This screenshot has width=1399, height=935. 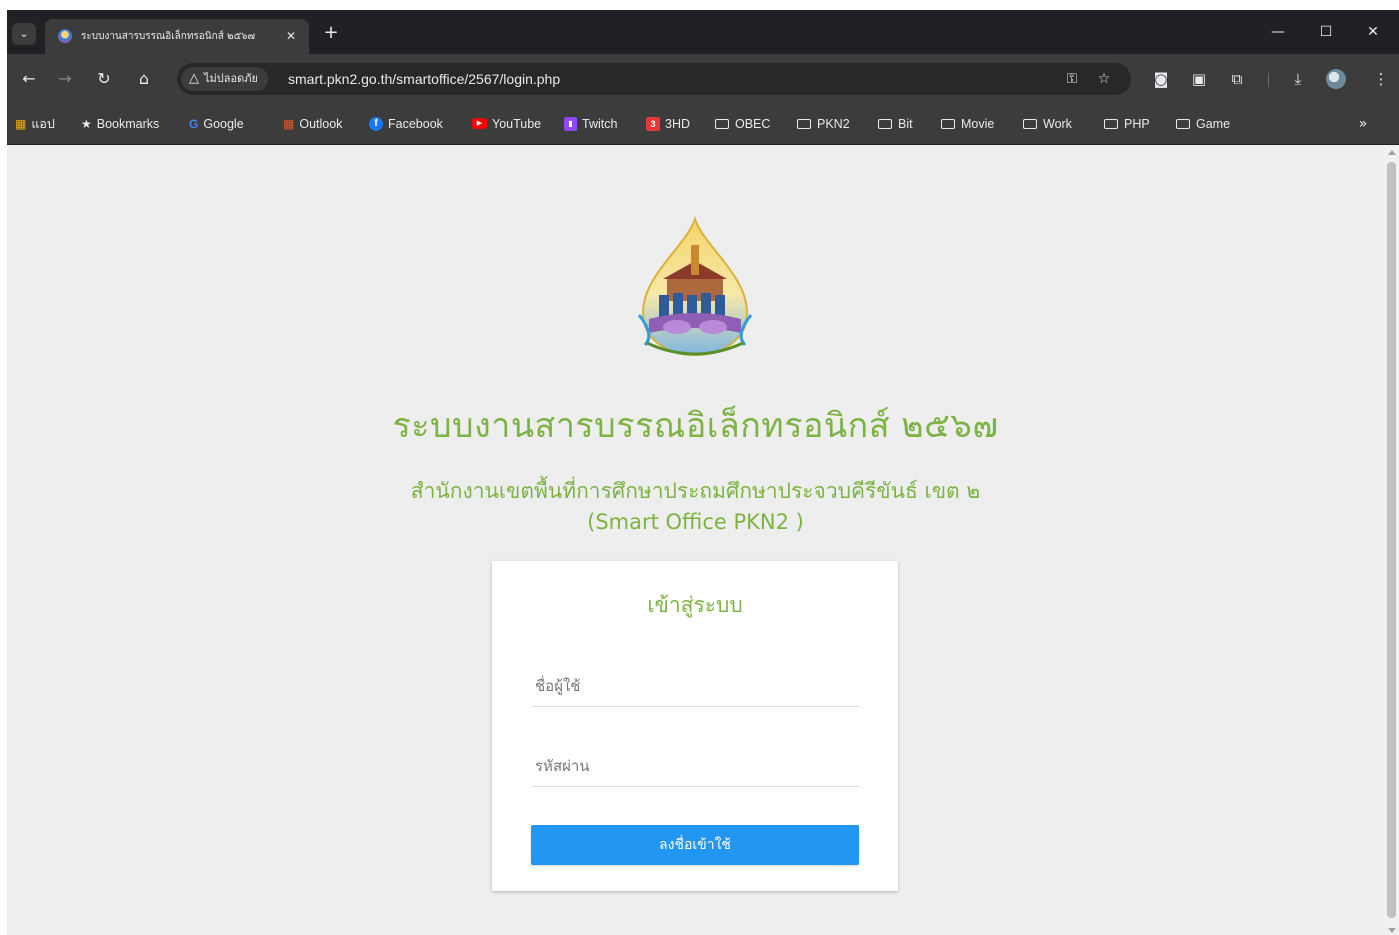 What do you see at coordinates (21, 124) in the screenshot?
I see `apps-grid-icon: ▦` at bounding box center [21, 124].